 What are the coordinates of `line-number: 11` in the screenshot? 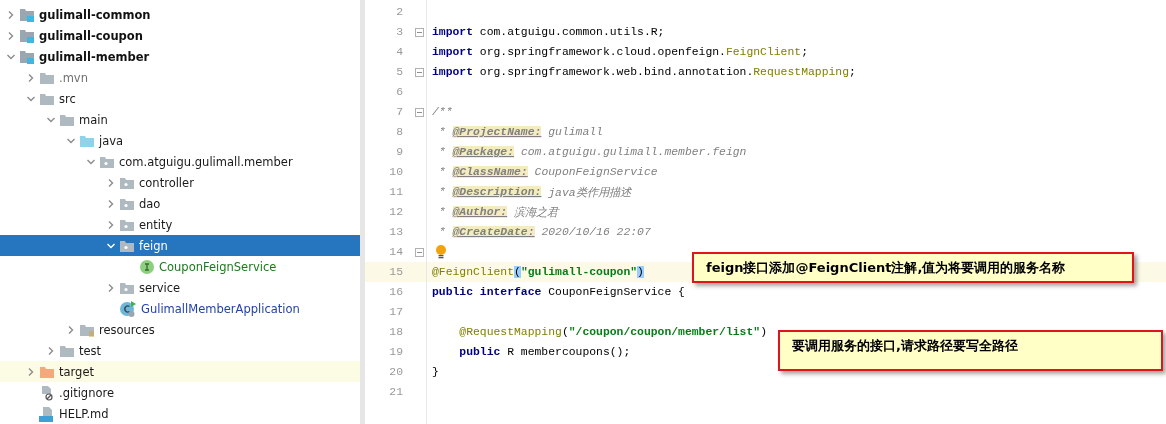 It's located at (396, 192).